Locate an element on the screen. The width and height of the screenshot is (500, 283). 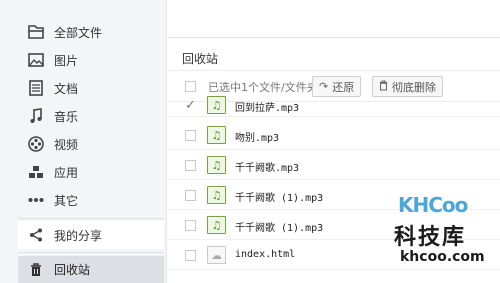
sidebar-item-images: 图片 is located at coordinates (91, 60).